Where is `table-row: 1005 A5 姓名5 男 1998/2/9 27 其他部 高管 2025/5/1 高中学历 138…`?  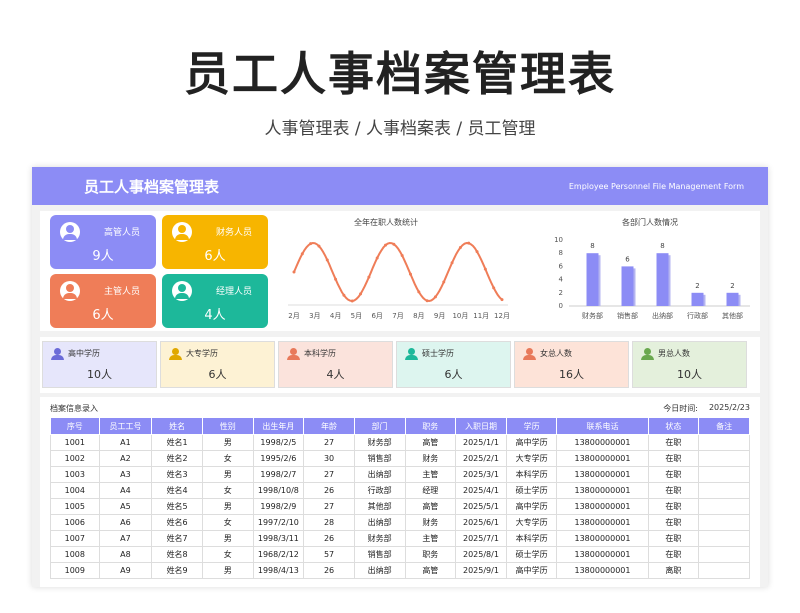
table-row: 1005 A5 姓名5 男 1998/2/9 27 其他部 高管 2025/5/1 高中学历 138… is located at coordinates (400, 506).